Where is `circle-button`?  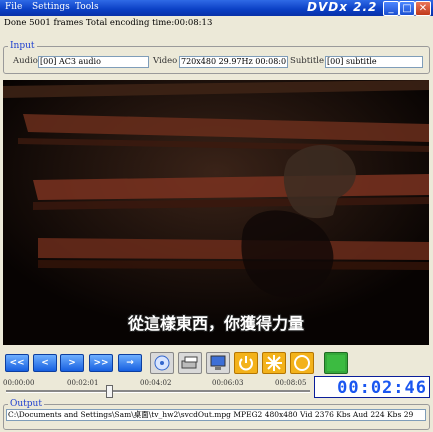 circle-button is located at coordinates (302, 363).